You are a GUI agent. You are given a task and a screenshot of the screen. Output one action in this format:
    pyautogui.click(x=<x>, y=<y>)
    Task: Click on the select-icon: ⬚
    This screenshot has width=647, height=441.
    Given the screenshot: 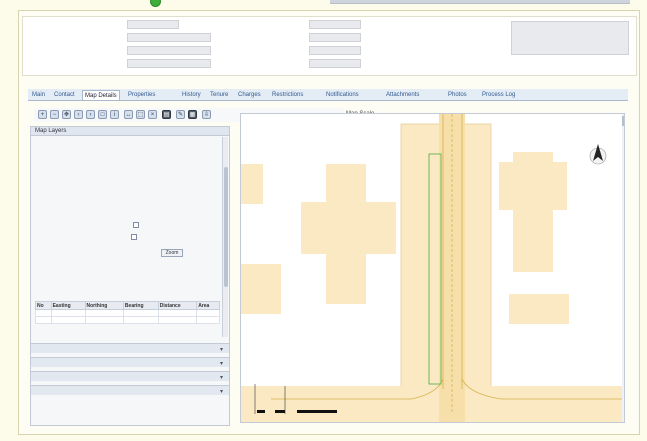 What is the action you would take?
    pyautogui.click(x=140, y=114)
    